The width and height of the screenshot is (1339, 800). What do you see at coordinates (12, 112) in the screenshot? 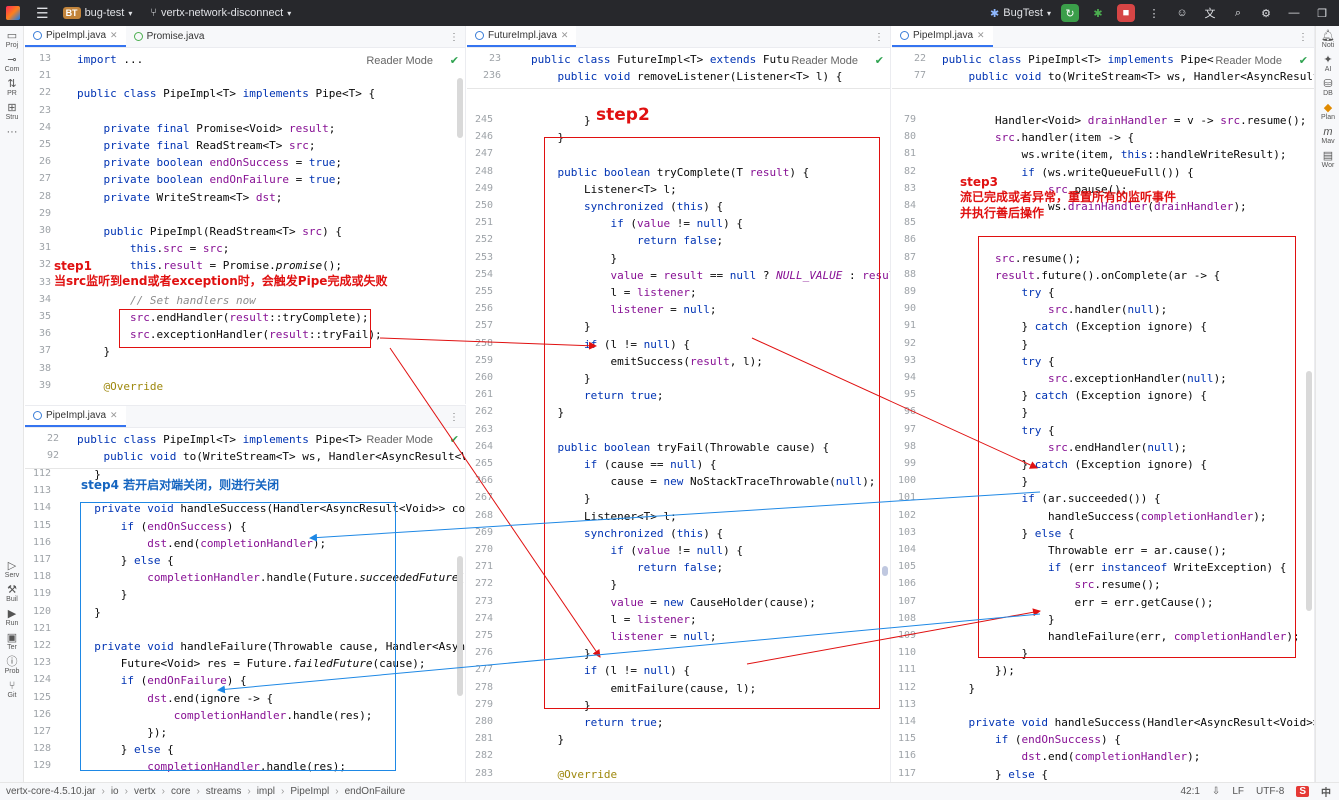
I see `structure-tool: ⊞ Stru` at bounding box center [12, 112].